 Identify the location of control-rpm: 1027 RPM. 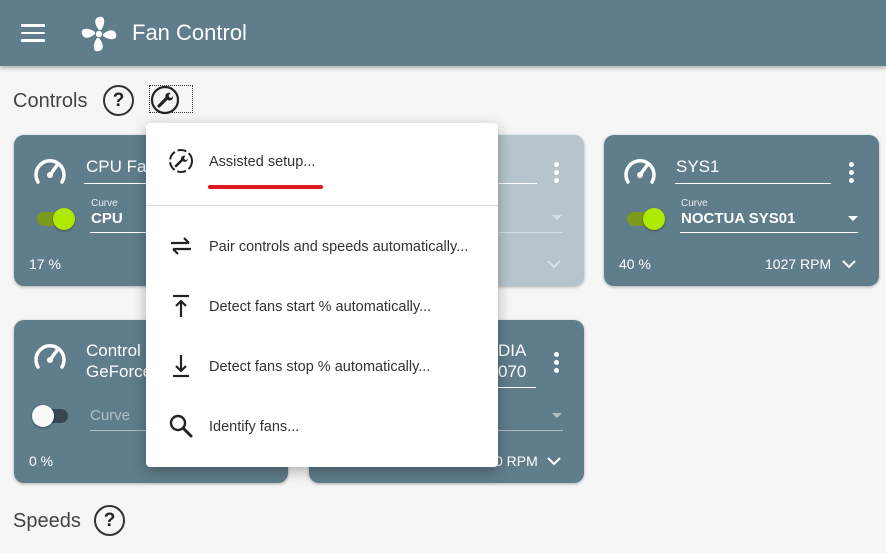
(798, 264).